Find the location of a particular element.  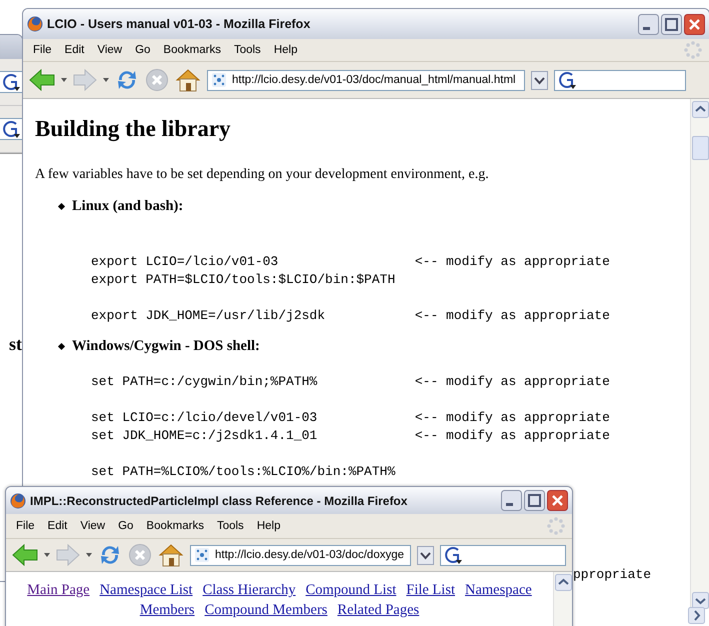

text-fragment: st is located at coordinates (15, 344).